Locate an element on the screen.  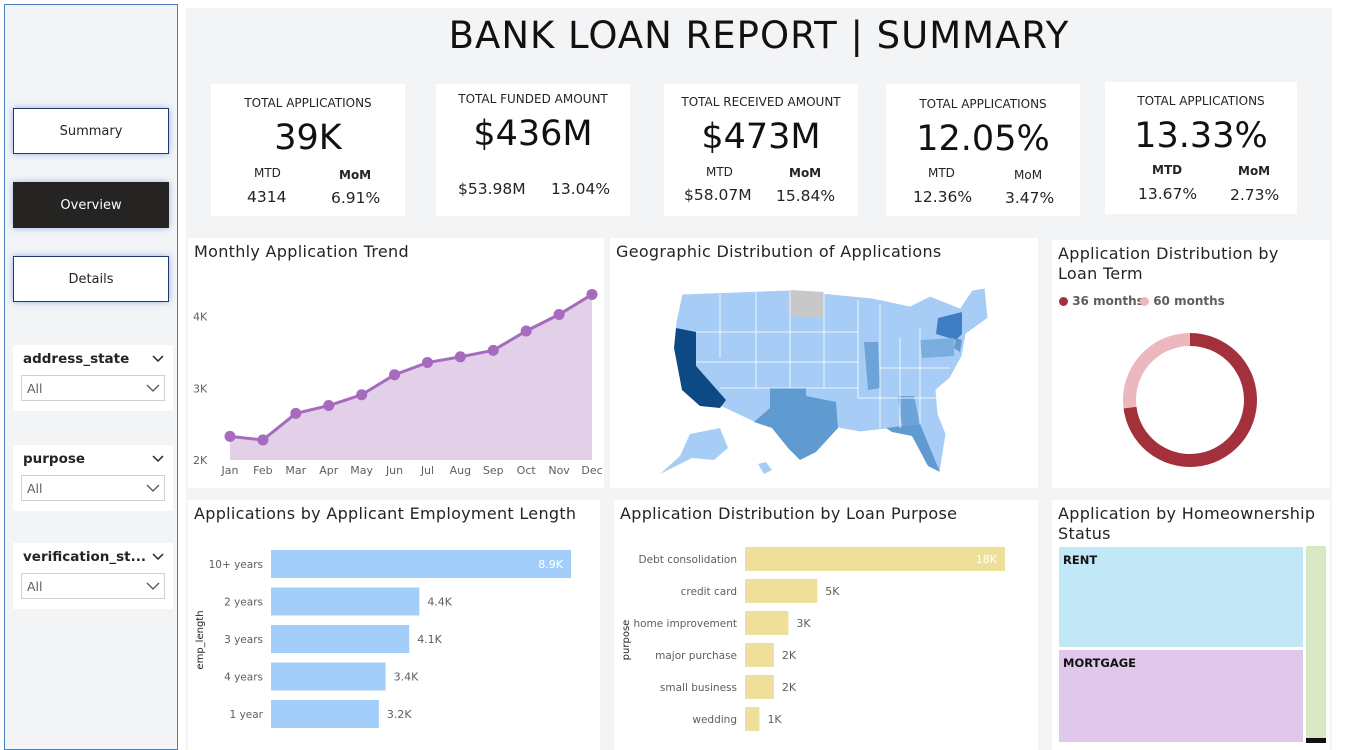
kpi-card-total-funded-amount: TOTAL FUNDED AMOUNT $436M $53.98M 13.04% is located at coordinates (533, 150).